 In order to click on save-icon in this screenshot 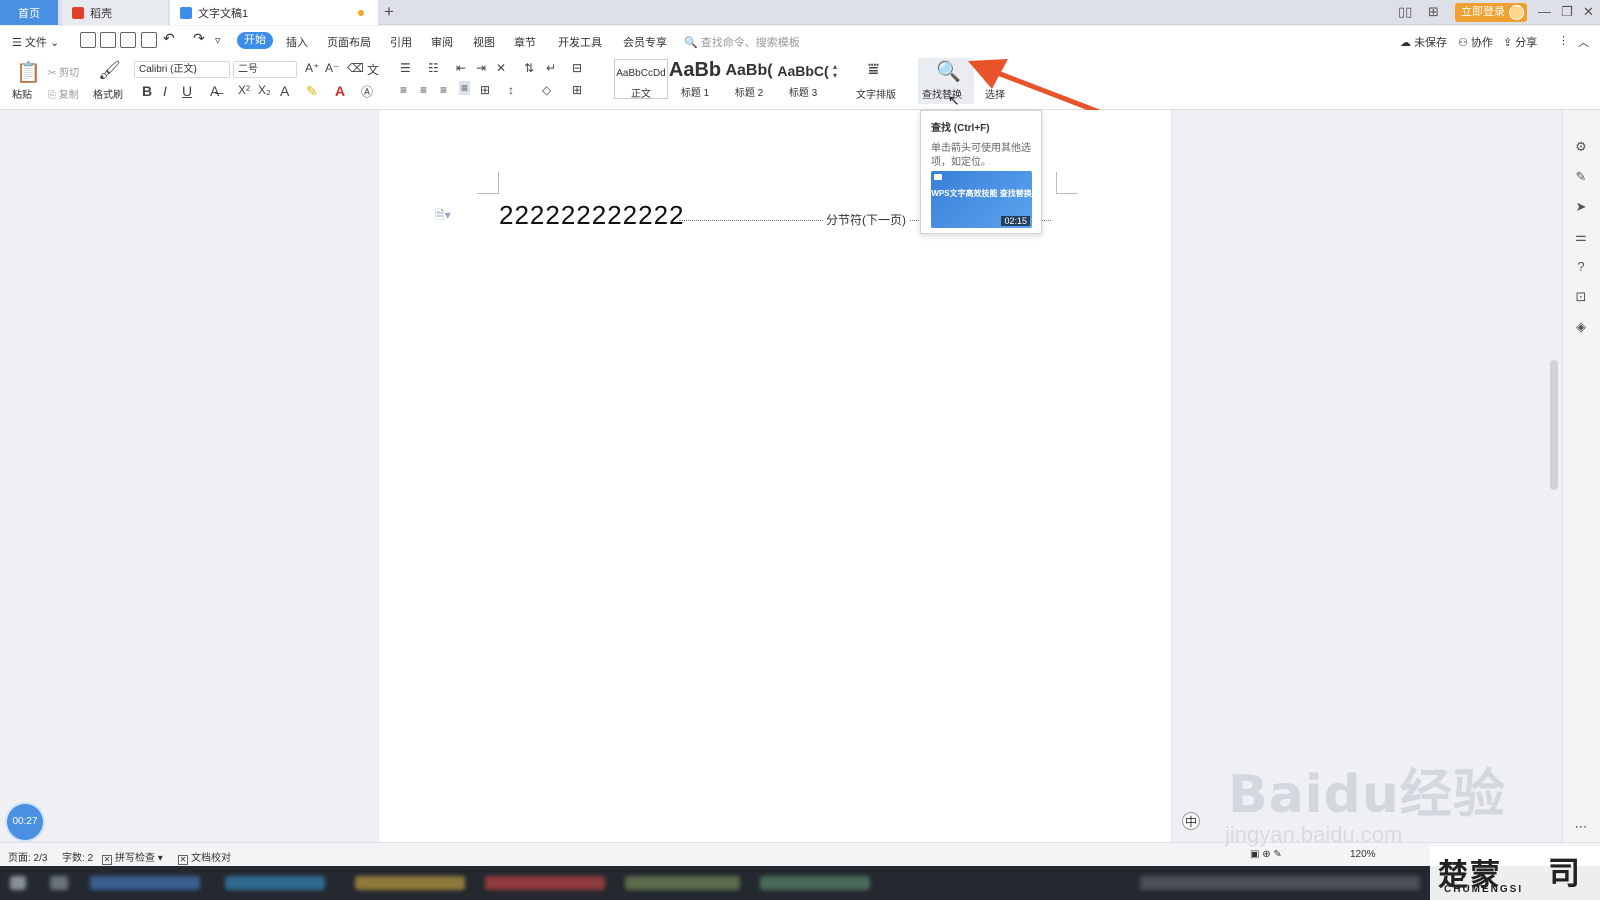, I will do `click(88, 40)`.